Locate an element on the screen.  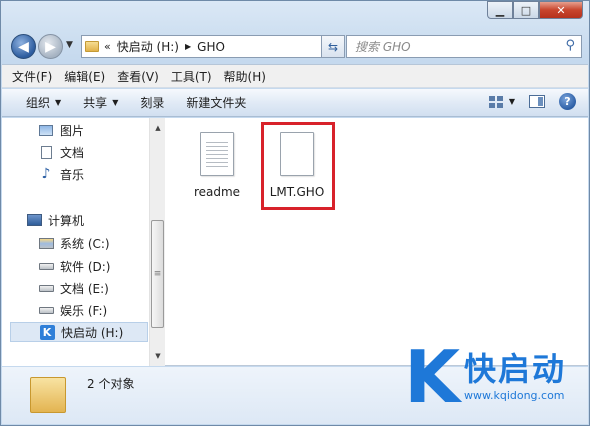
window-controls: ▁ □ ✕ is located at coordinates (535, 10).